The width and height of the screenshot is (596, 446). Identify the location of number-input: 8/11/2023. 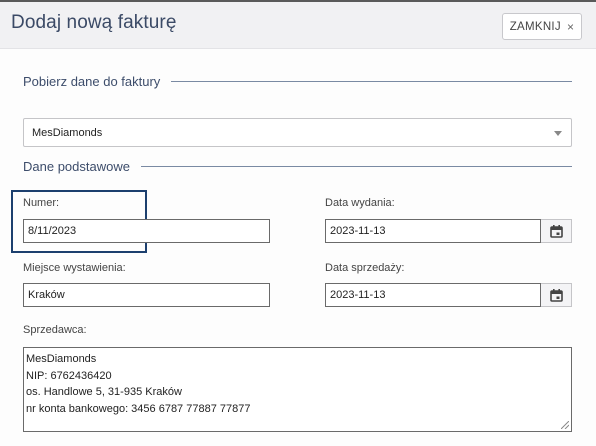
(146, 231).